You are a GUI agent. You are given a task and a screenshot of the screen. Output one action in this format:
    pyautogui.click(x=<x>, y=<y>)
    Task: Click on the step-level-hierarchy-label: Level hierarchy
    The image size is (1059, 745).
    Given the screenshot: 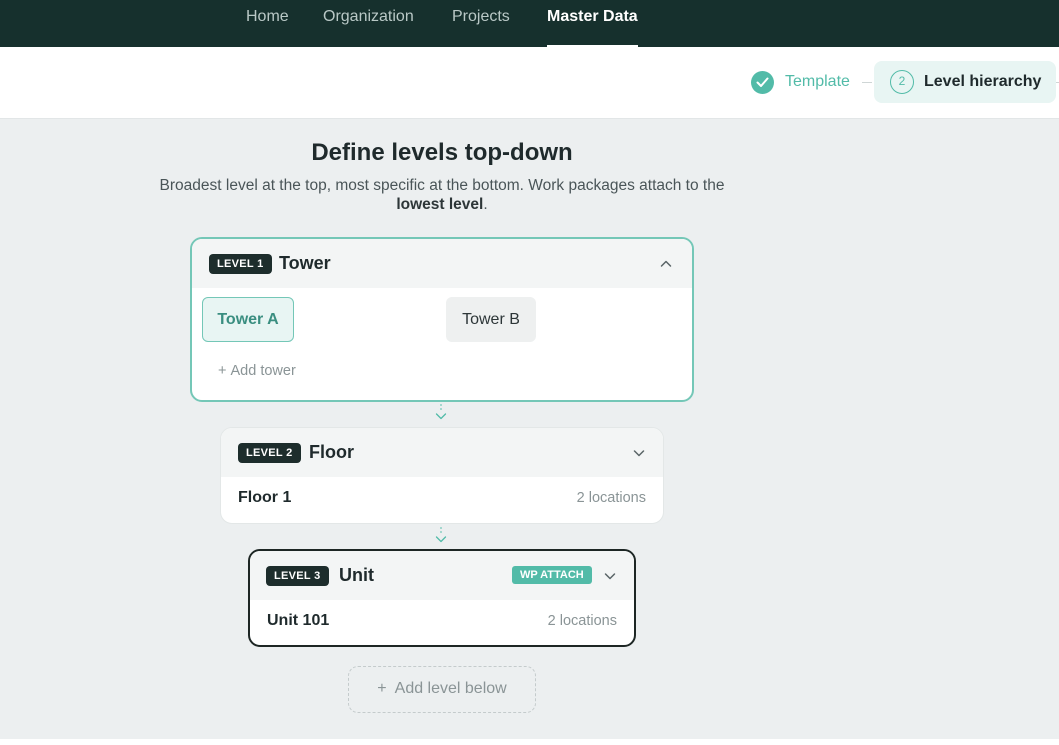 What is the action you would take?
    pyautogui.click(x=983, y=81)
    